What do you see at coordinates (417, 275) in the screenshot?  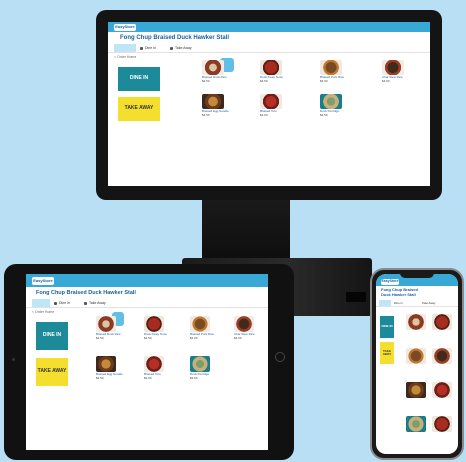 I see `phone-notch` at bounding box center [417, 275].